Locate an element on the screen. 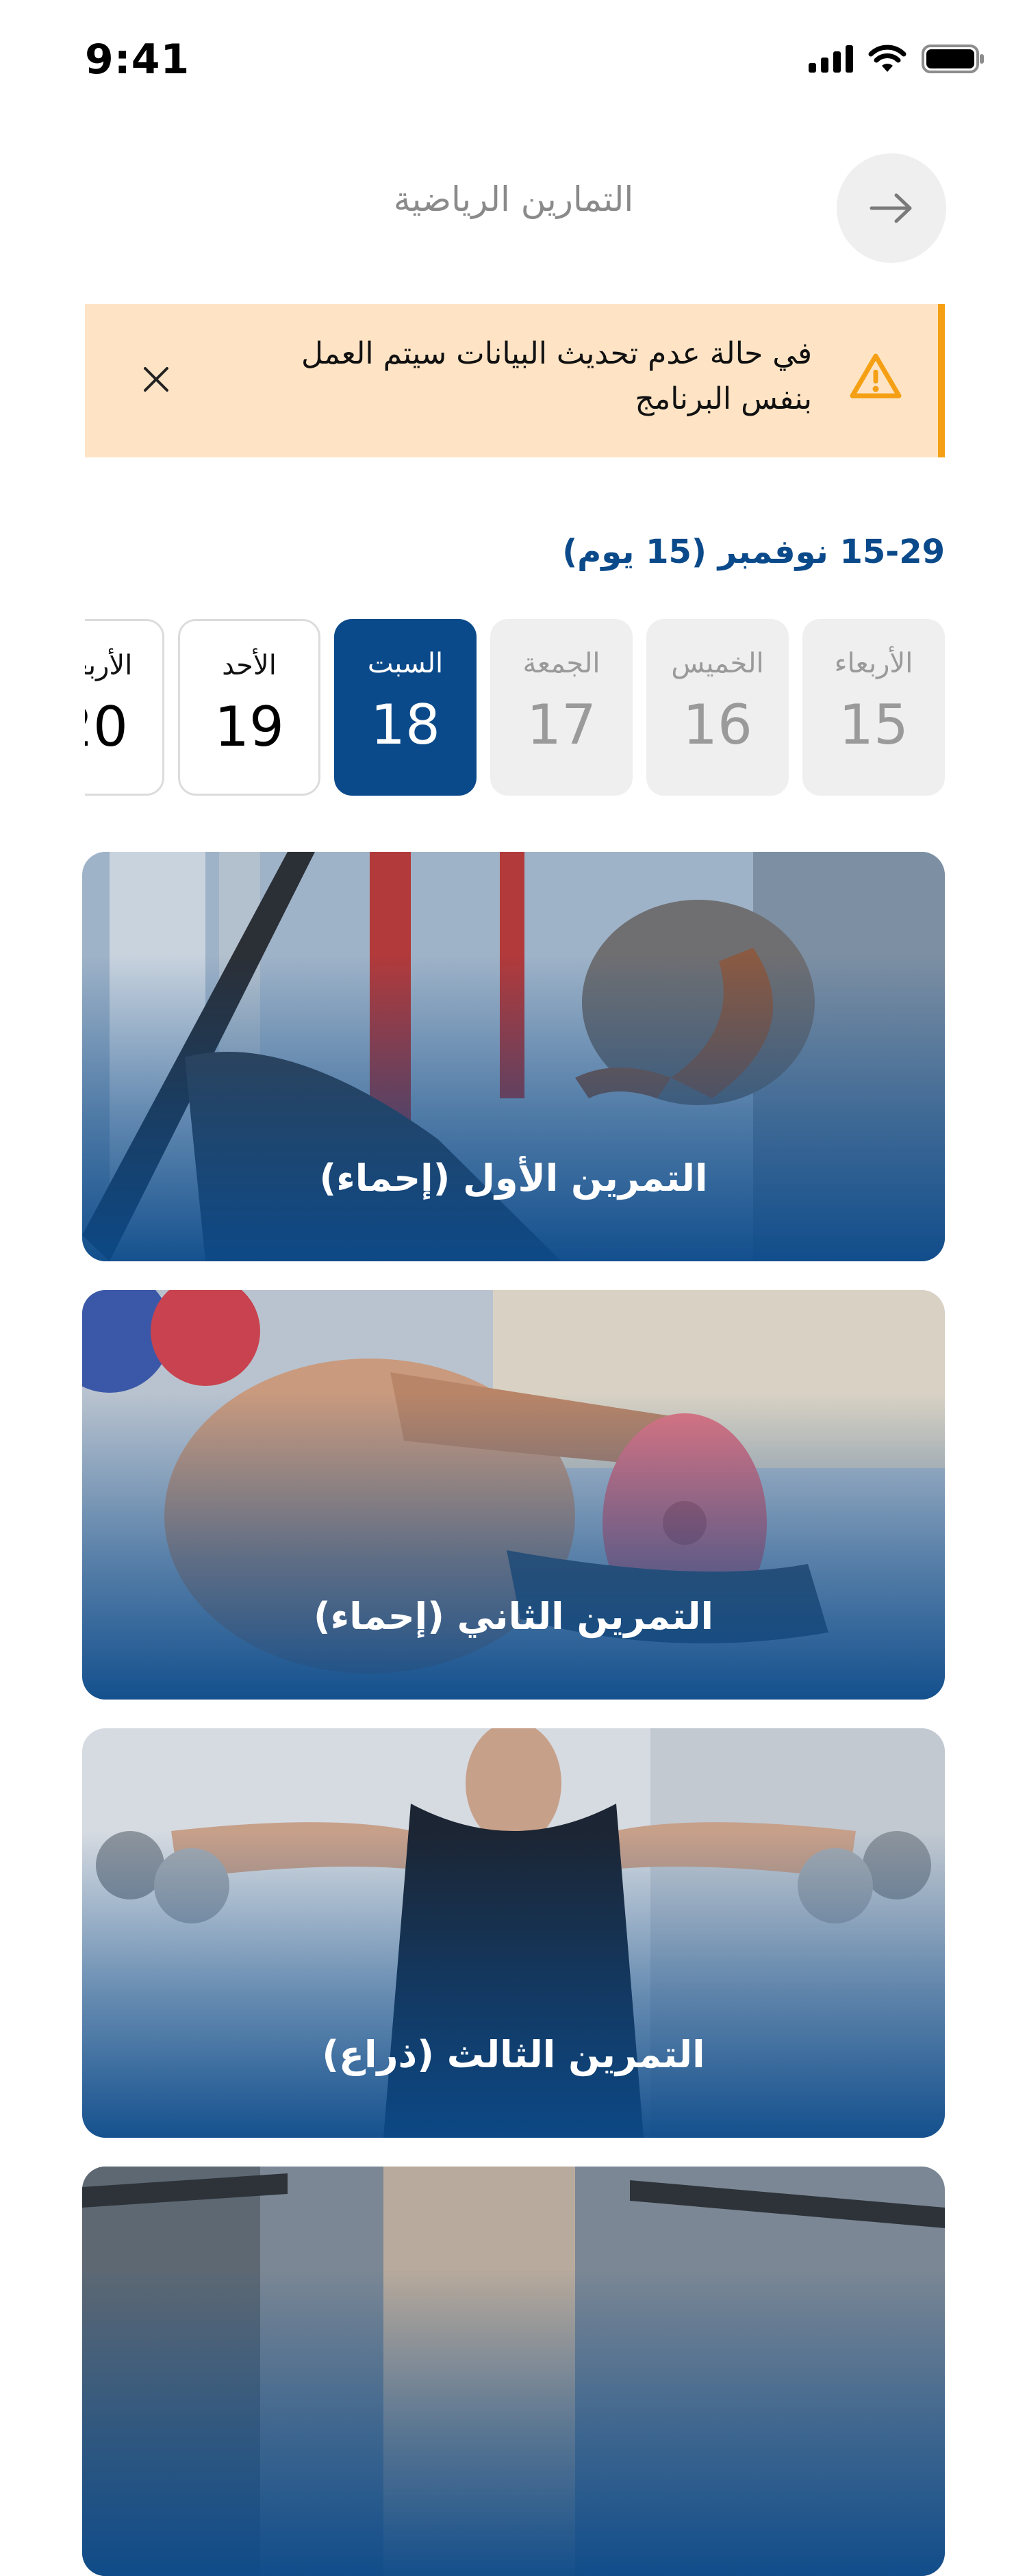  day-number: 20 is located at coordinates (106, 727).